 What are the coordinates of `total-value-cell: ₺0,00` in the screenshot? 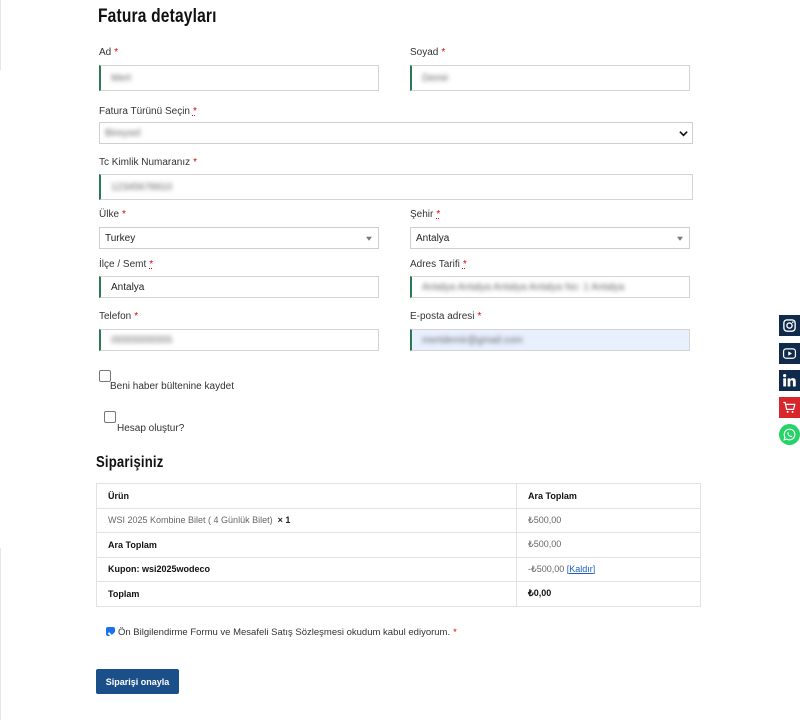 It's located at (608, 594).